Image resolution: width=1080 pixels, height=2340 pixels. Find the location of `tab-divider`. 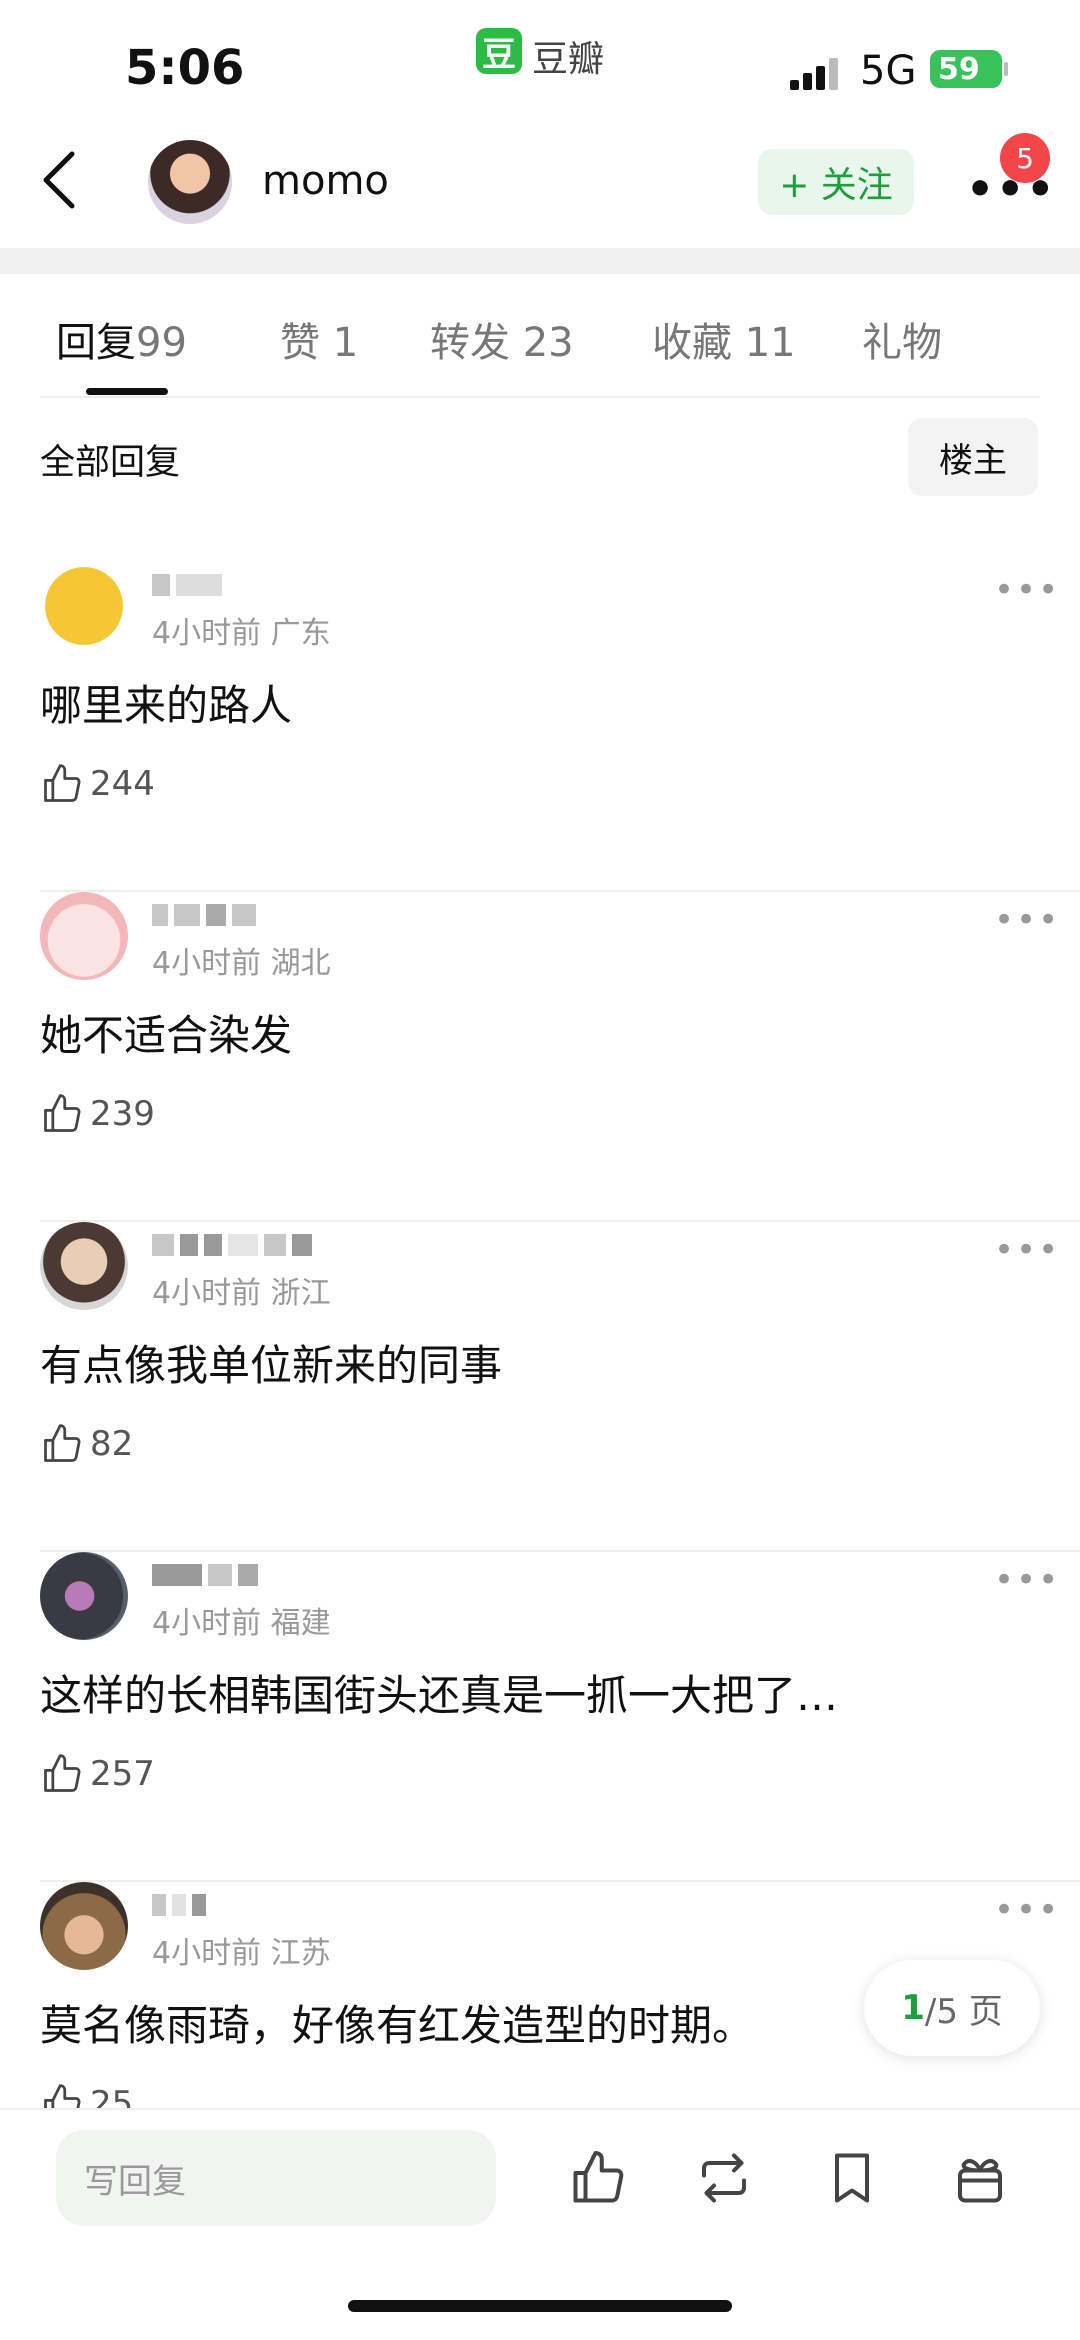

tab-divider is located at coordinates (540, 397).